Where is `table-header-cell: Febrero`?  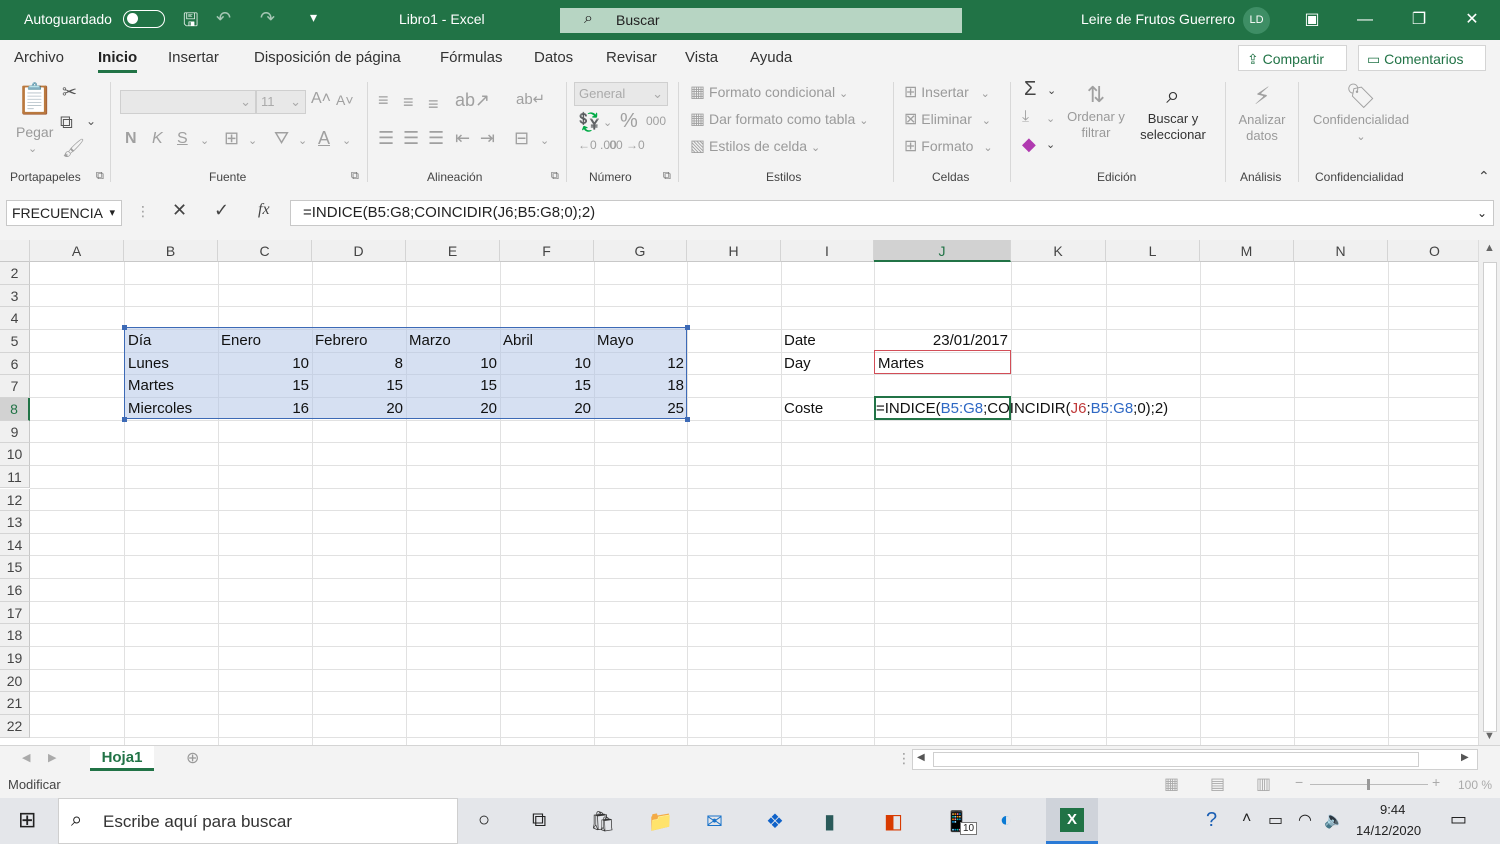 table-header-cell: Febrero is located at coordinates (341, 340).